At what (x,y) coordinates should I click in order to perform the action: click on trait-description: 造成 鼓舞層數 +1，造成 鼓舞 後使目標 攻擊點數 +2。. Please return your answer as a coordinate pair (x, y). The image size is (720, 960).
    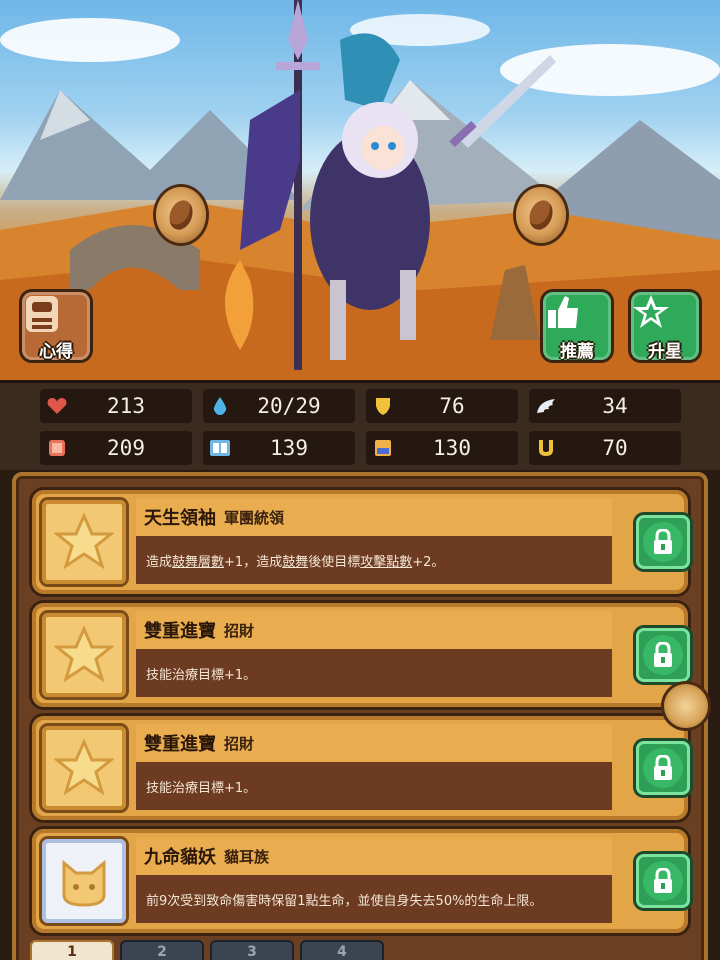
    Looking at the image, I should click on (374, 560).